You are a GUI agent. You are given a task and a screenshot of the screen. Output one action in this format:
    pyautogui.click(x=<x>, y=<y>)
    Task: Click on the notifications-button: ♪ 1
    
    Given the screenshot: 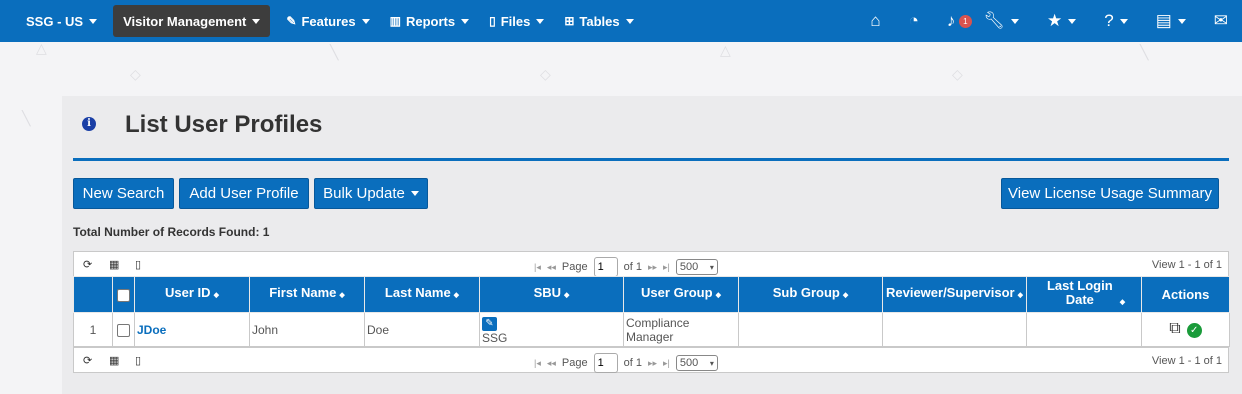 What is the action you would take?
    pyautogui.click(x=952, y=21)
    